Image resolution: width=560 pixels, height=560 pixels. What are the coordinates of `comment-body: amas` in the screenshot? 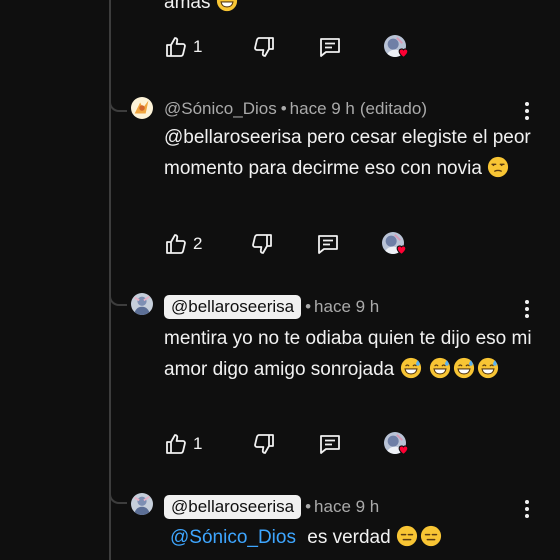 It's located at (349, 9).